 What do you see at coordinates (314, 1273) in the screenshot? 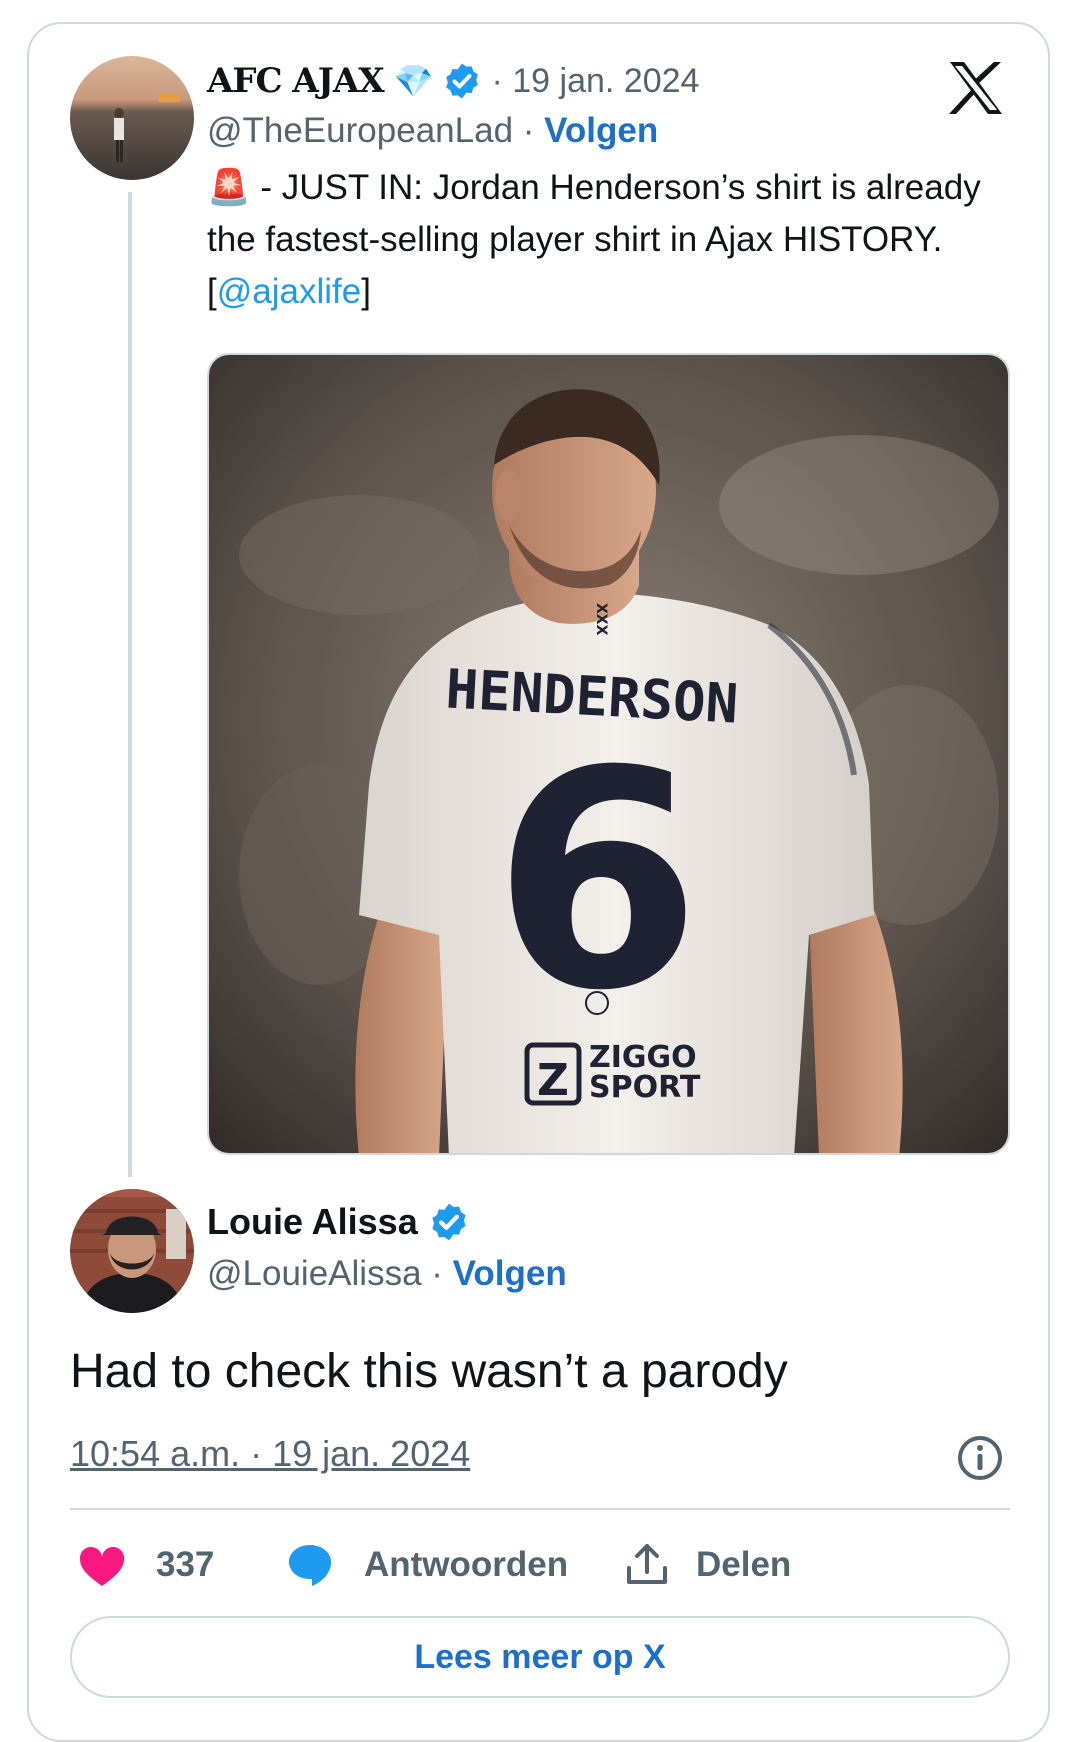
I see `reply-author-handle: @LouieAlissa` at bounding box center [314, 1273].